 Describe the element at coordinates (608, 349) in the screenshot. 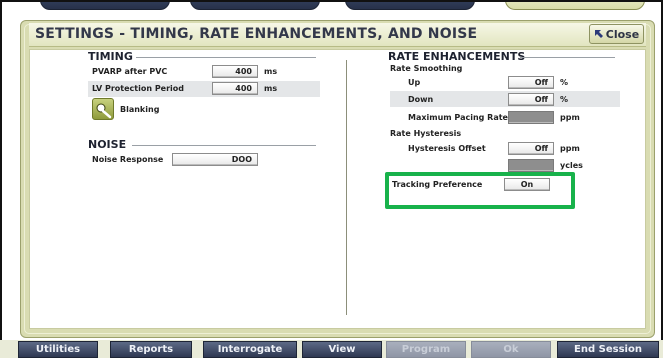

I see `end-session-button: End Session` at that location.